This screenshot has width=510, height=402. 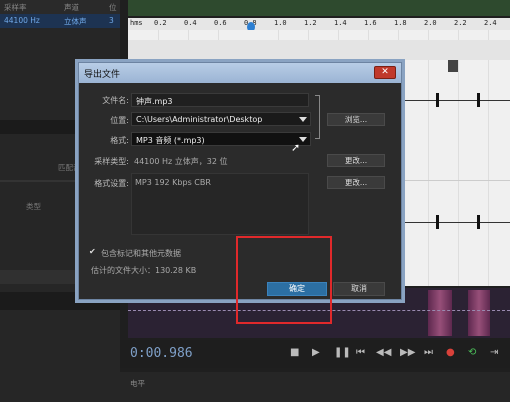 What do you see at coordinates (494, 352) in the screenshot?
I see `skip-icon: ⇥` at bounding box center [494, 352].